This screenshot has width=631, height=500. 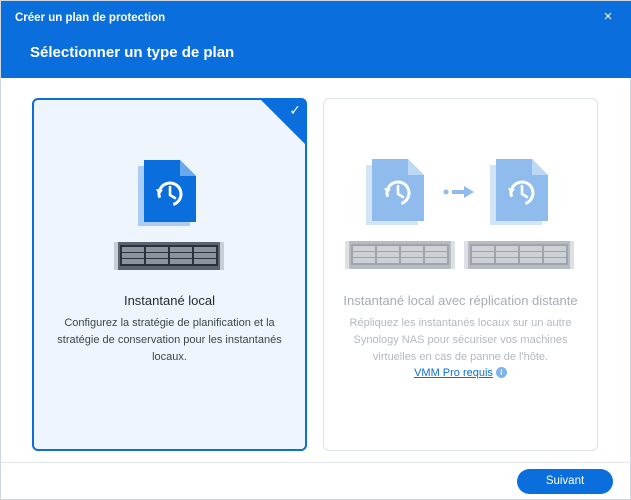 I want to click on target-document-icon, so click(x=519, y=192).